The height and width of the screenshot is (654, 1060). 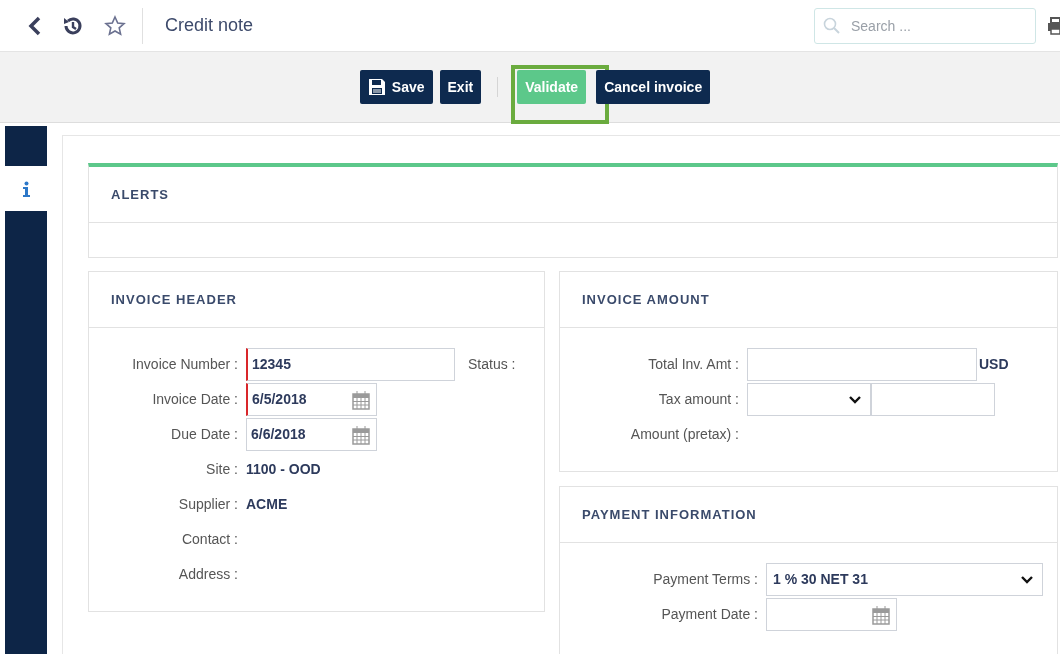 I want to click on field-label: Address :, so click(x=208, y=574).